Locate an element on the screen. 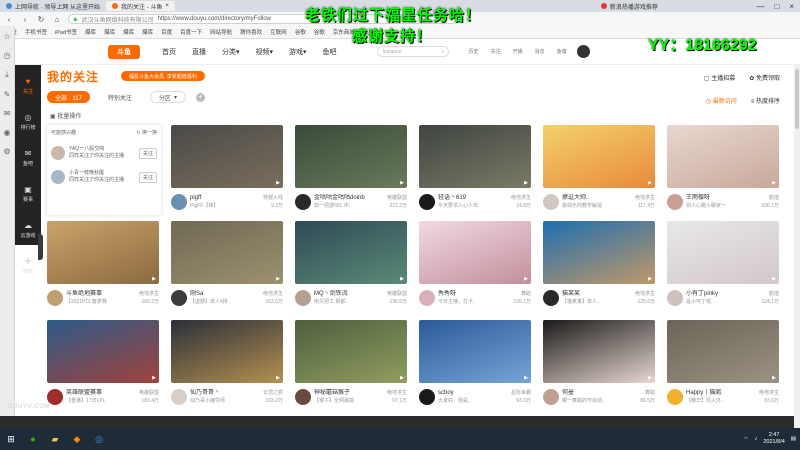 The height and width of the screenshot is (450, 800). streamer-name: 英雄联盟赛事 is located at coordinates (101, 393).